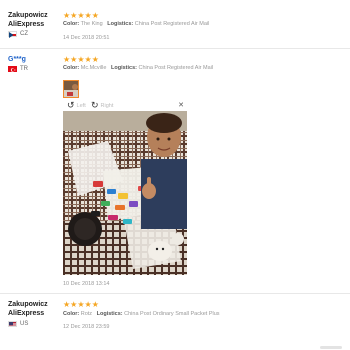 This screenshot has height=350, width=350. Describe the element at coordinates (91, 24) in the screenshot. I see `color-value: The King` at that location.